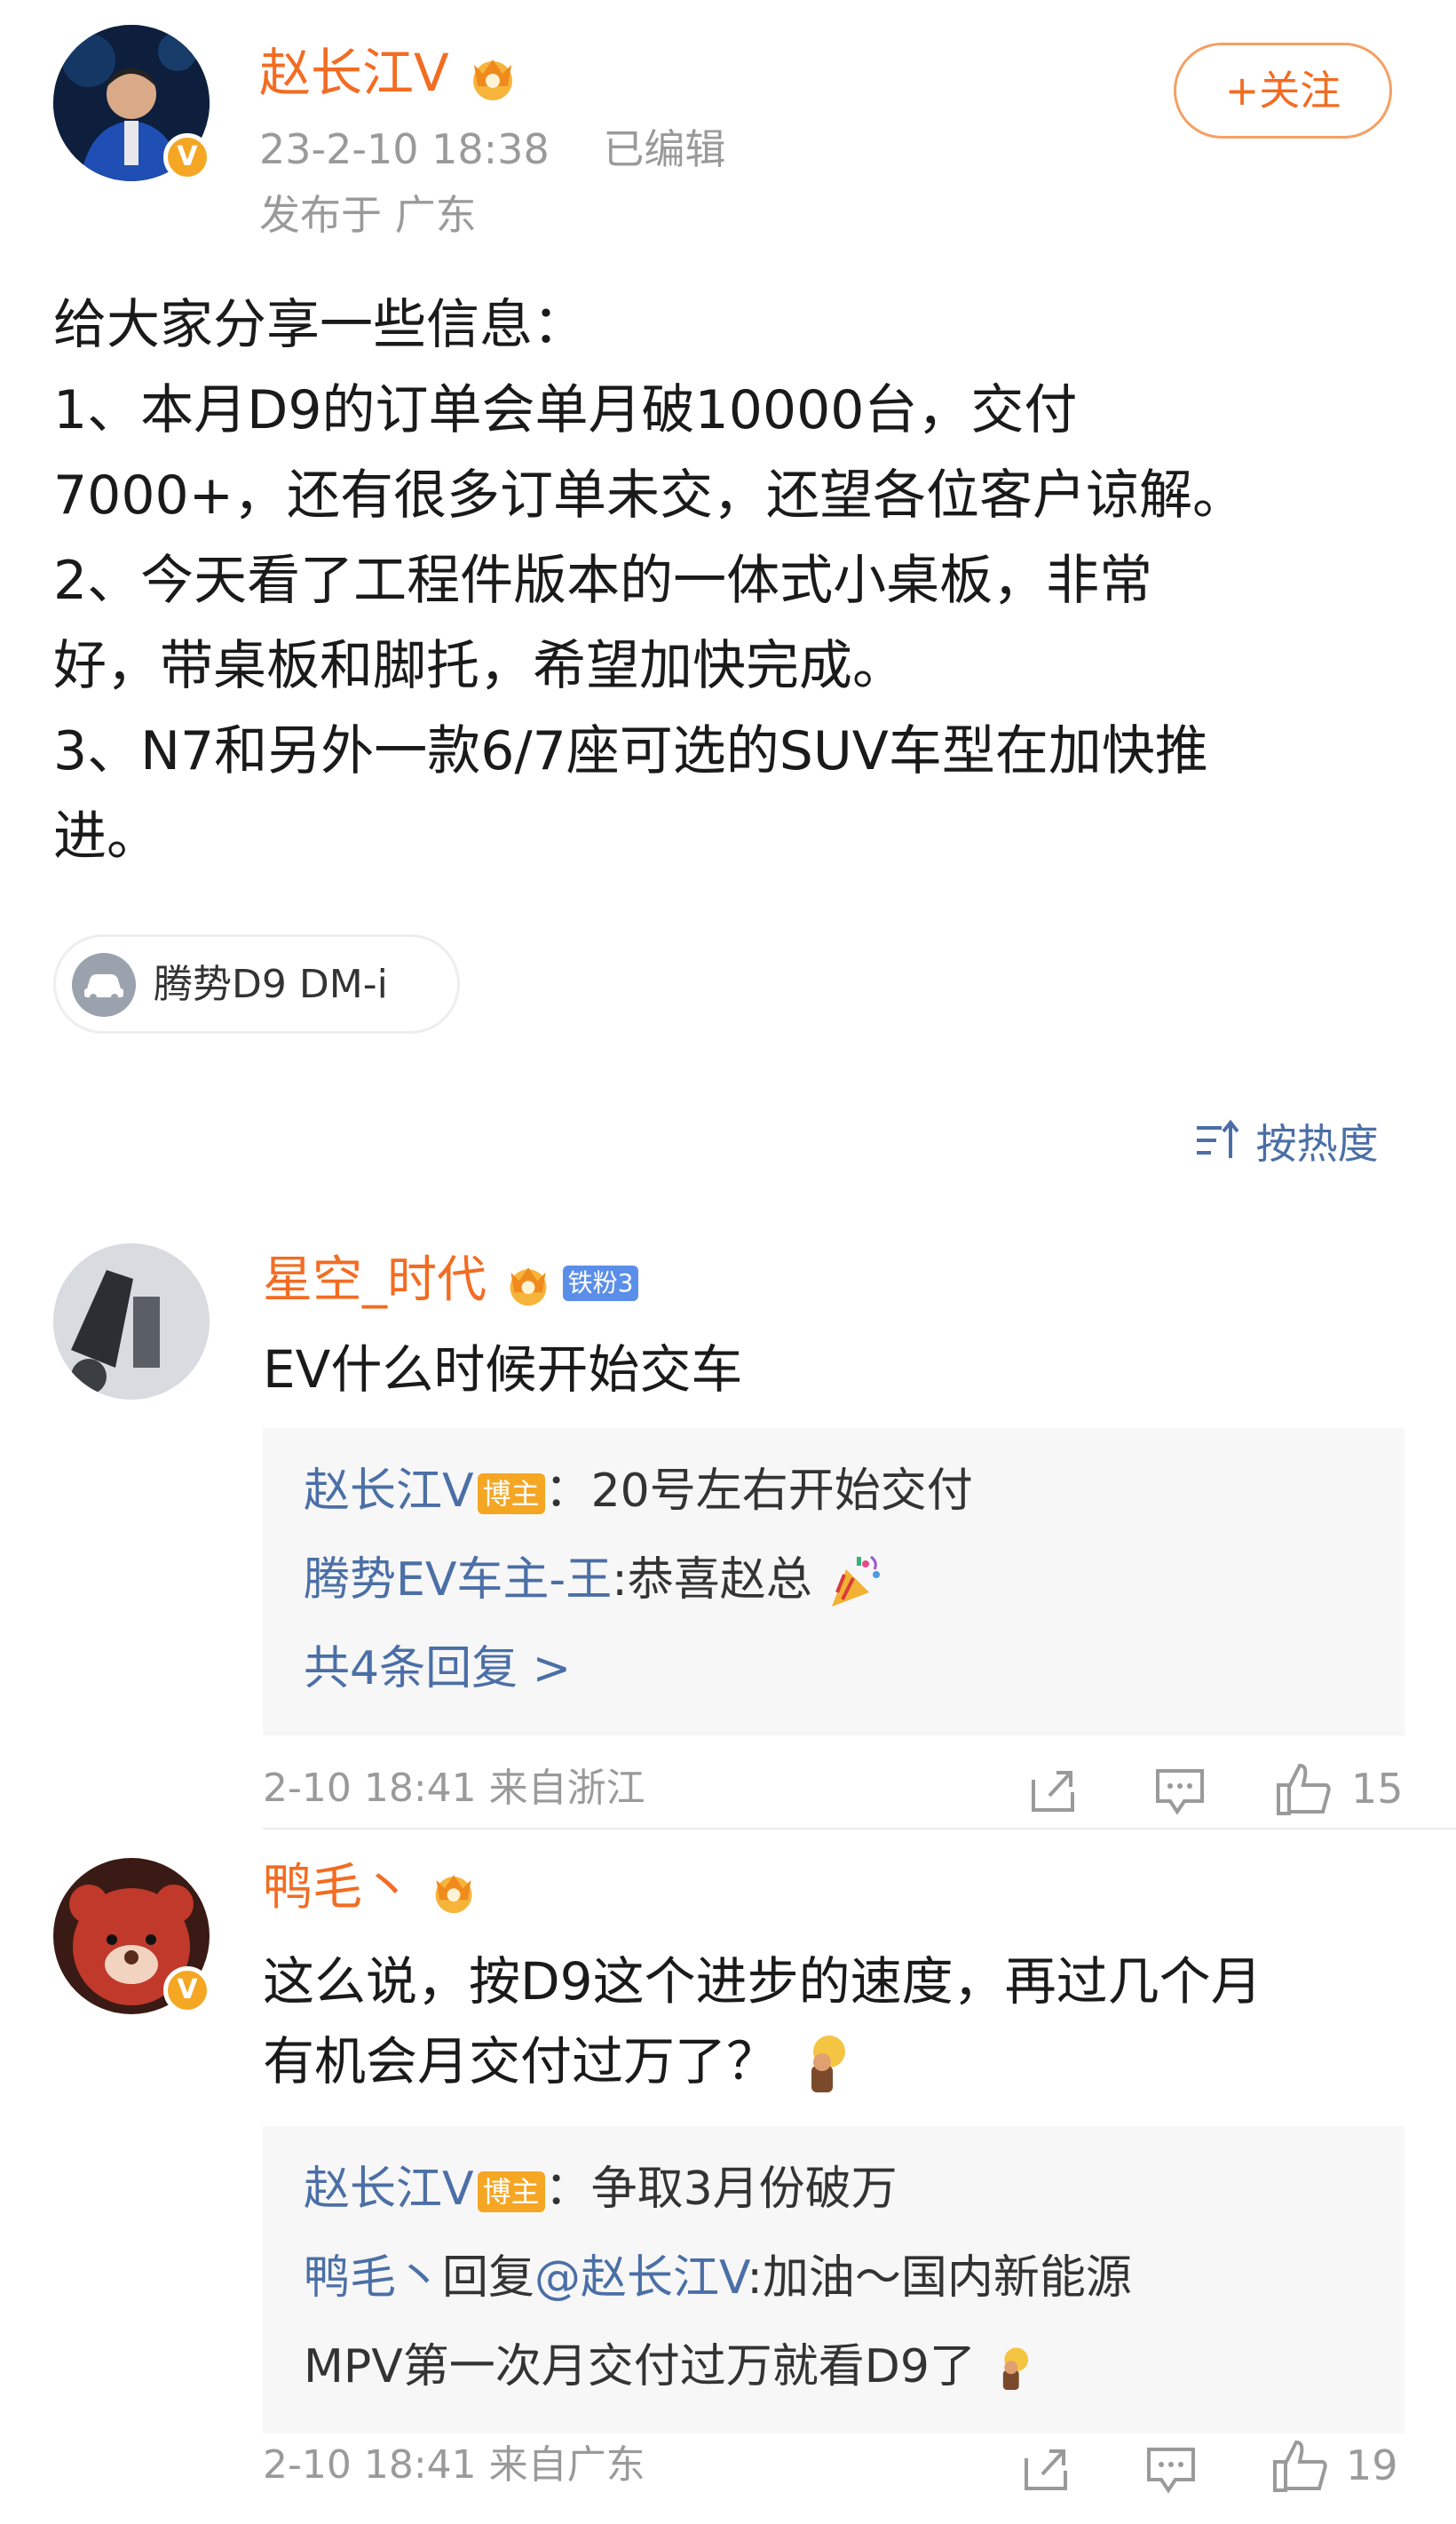 The image size is (1456, 2524). I want to click on like-count: 15, so click(1377, 1789).